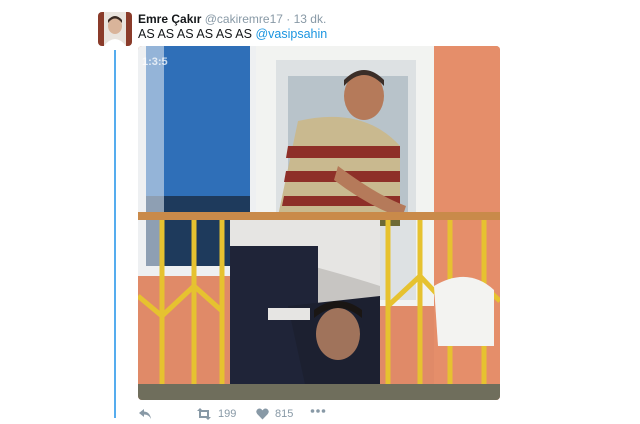 This screenshot has height=424, width=640. Describe the element at coordinates (291, 34) in the screenshot. I see `mention-link: @vasipsahin` at that location.